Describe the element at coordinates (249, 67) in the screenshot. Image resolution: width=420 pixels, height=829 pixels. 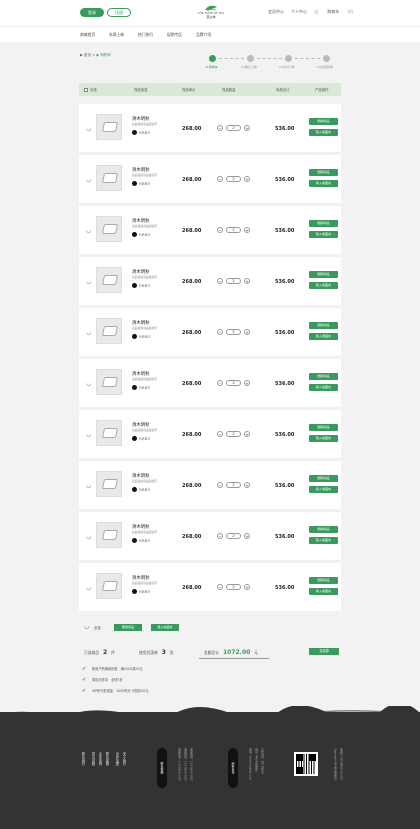
I see `step-2-label: 02确认订单` at that location.